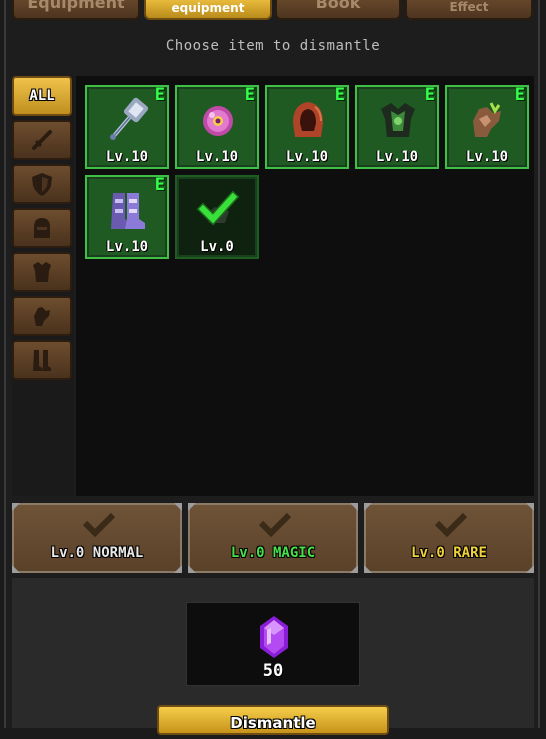  Describe the element at coordinates (273, 720) in the screenshot. I see `dismantle-button: Dismantle` at that location.